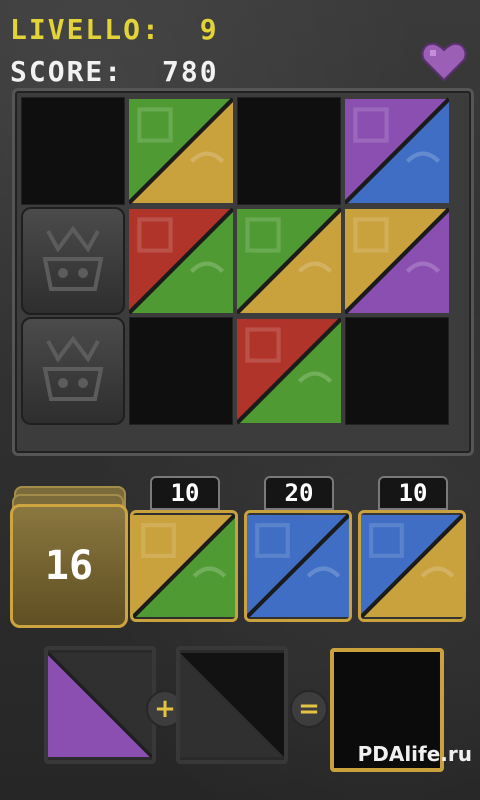 The image size is (480, 800). What do you see at coordinates (299, 493) in the screenshot?
I see `hand-tile-points: 20` at bounding box center [299, 493].